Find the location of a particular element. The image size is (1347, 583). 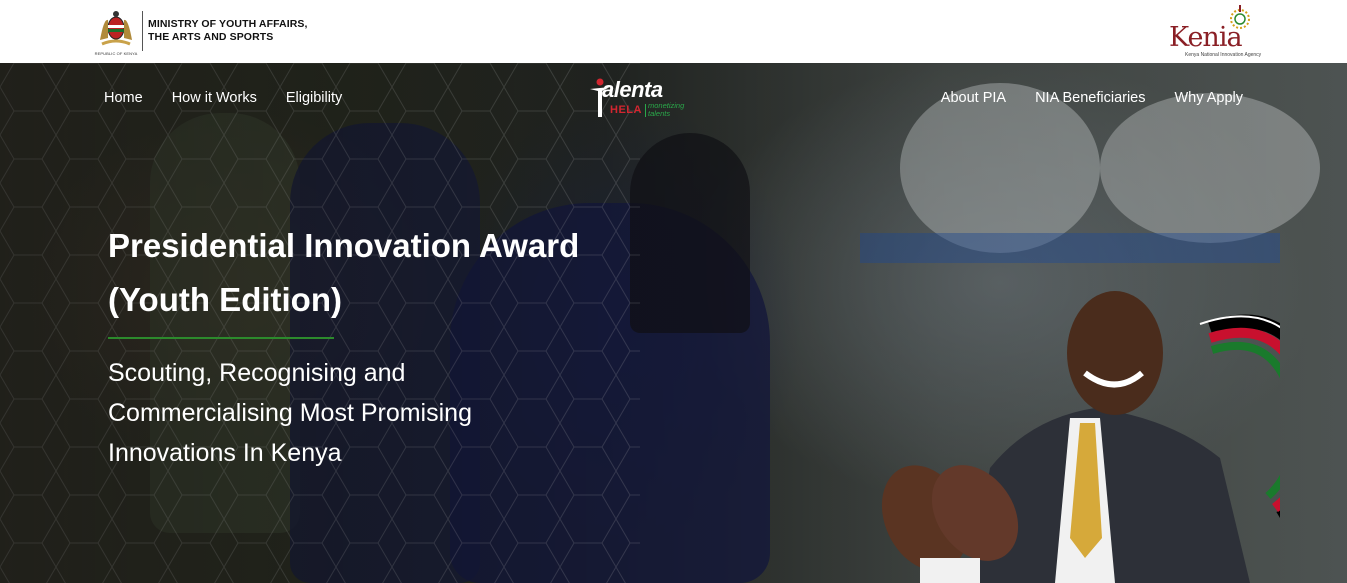

ministry-name-line2: THE ARTS AND SPORTS is located at coordinates (211, 37).